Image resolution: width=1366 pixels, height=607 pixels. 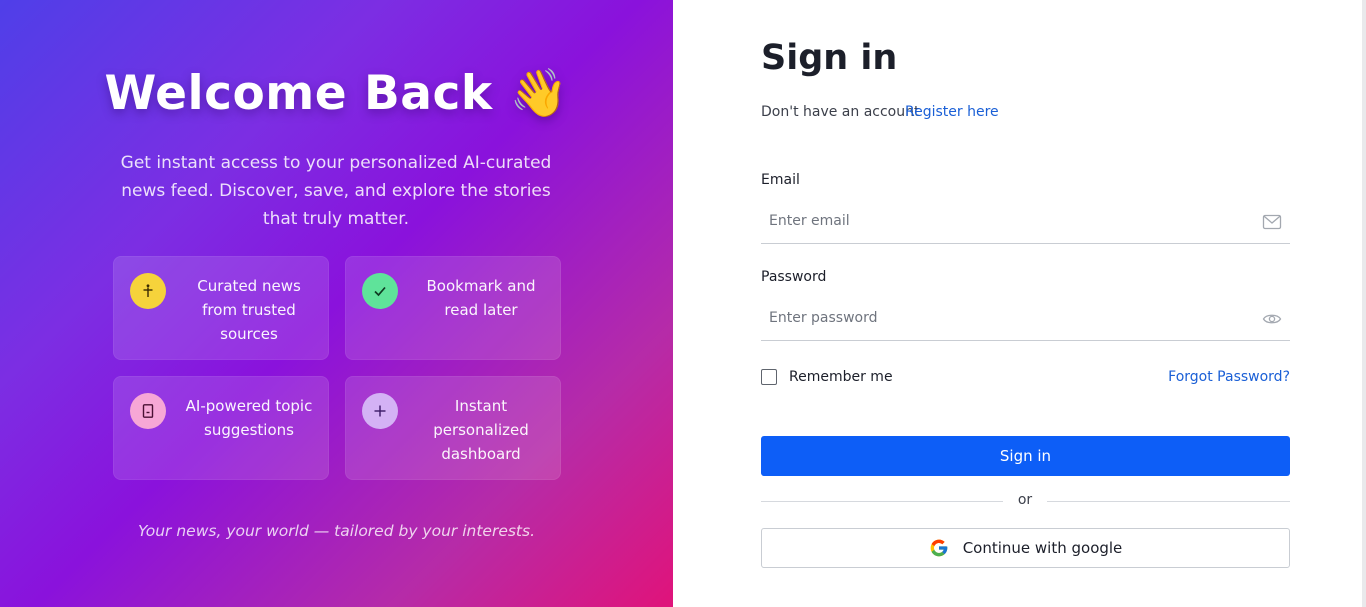 I want to click on anchor-icon, so click(x=148, y=291).